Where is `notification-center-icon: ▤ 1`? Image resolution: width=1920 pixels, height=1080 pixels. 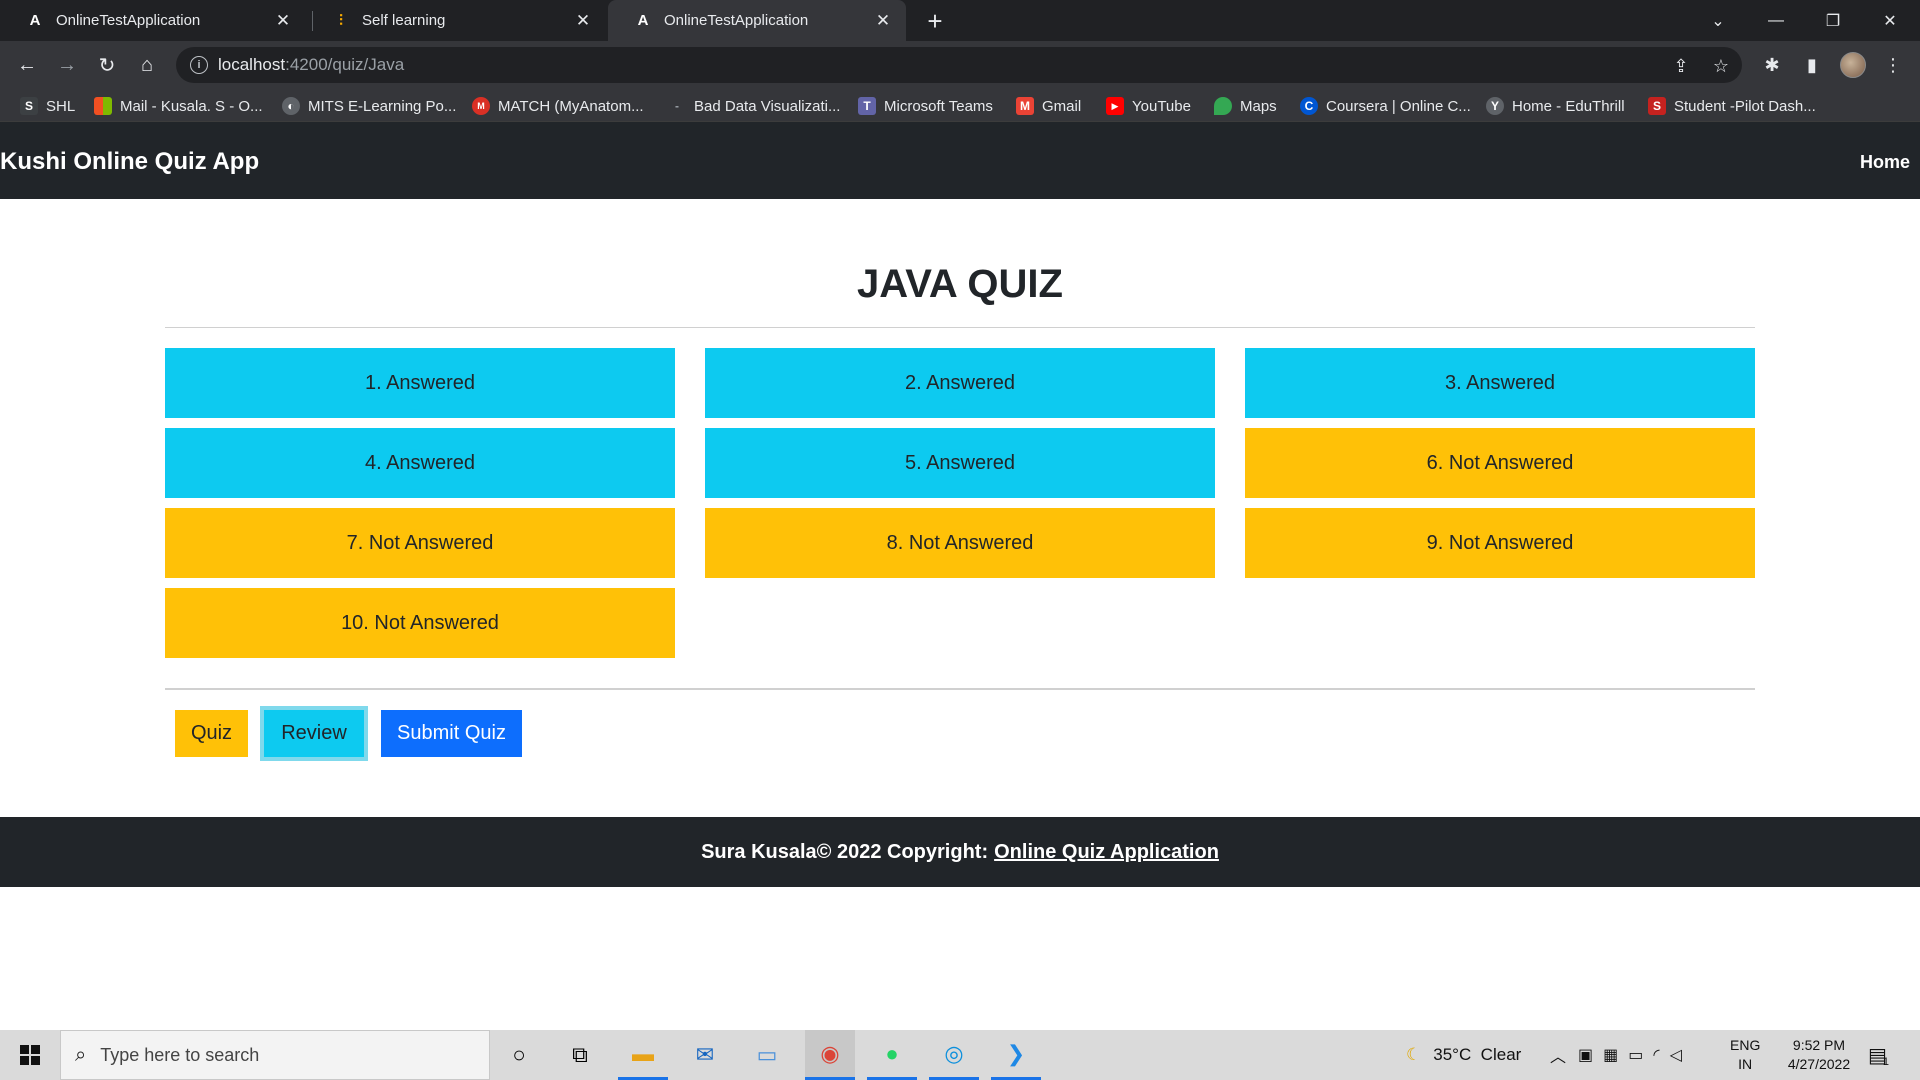 notification-center-icon: ▤ 1 is located at coordinates (1878, 1055).